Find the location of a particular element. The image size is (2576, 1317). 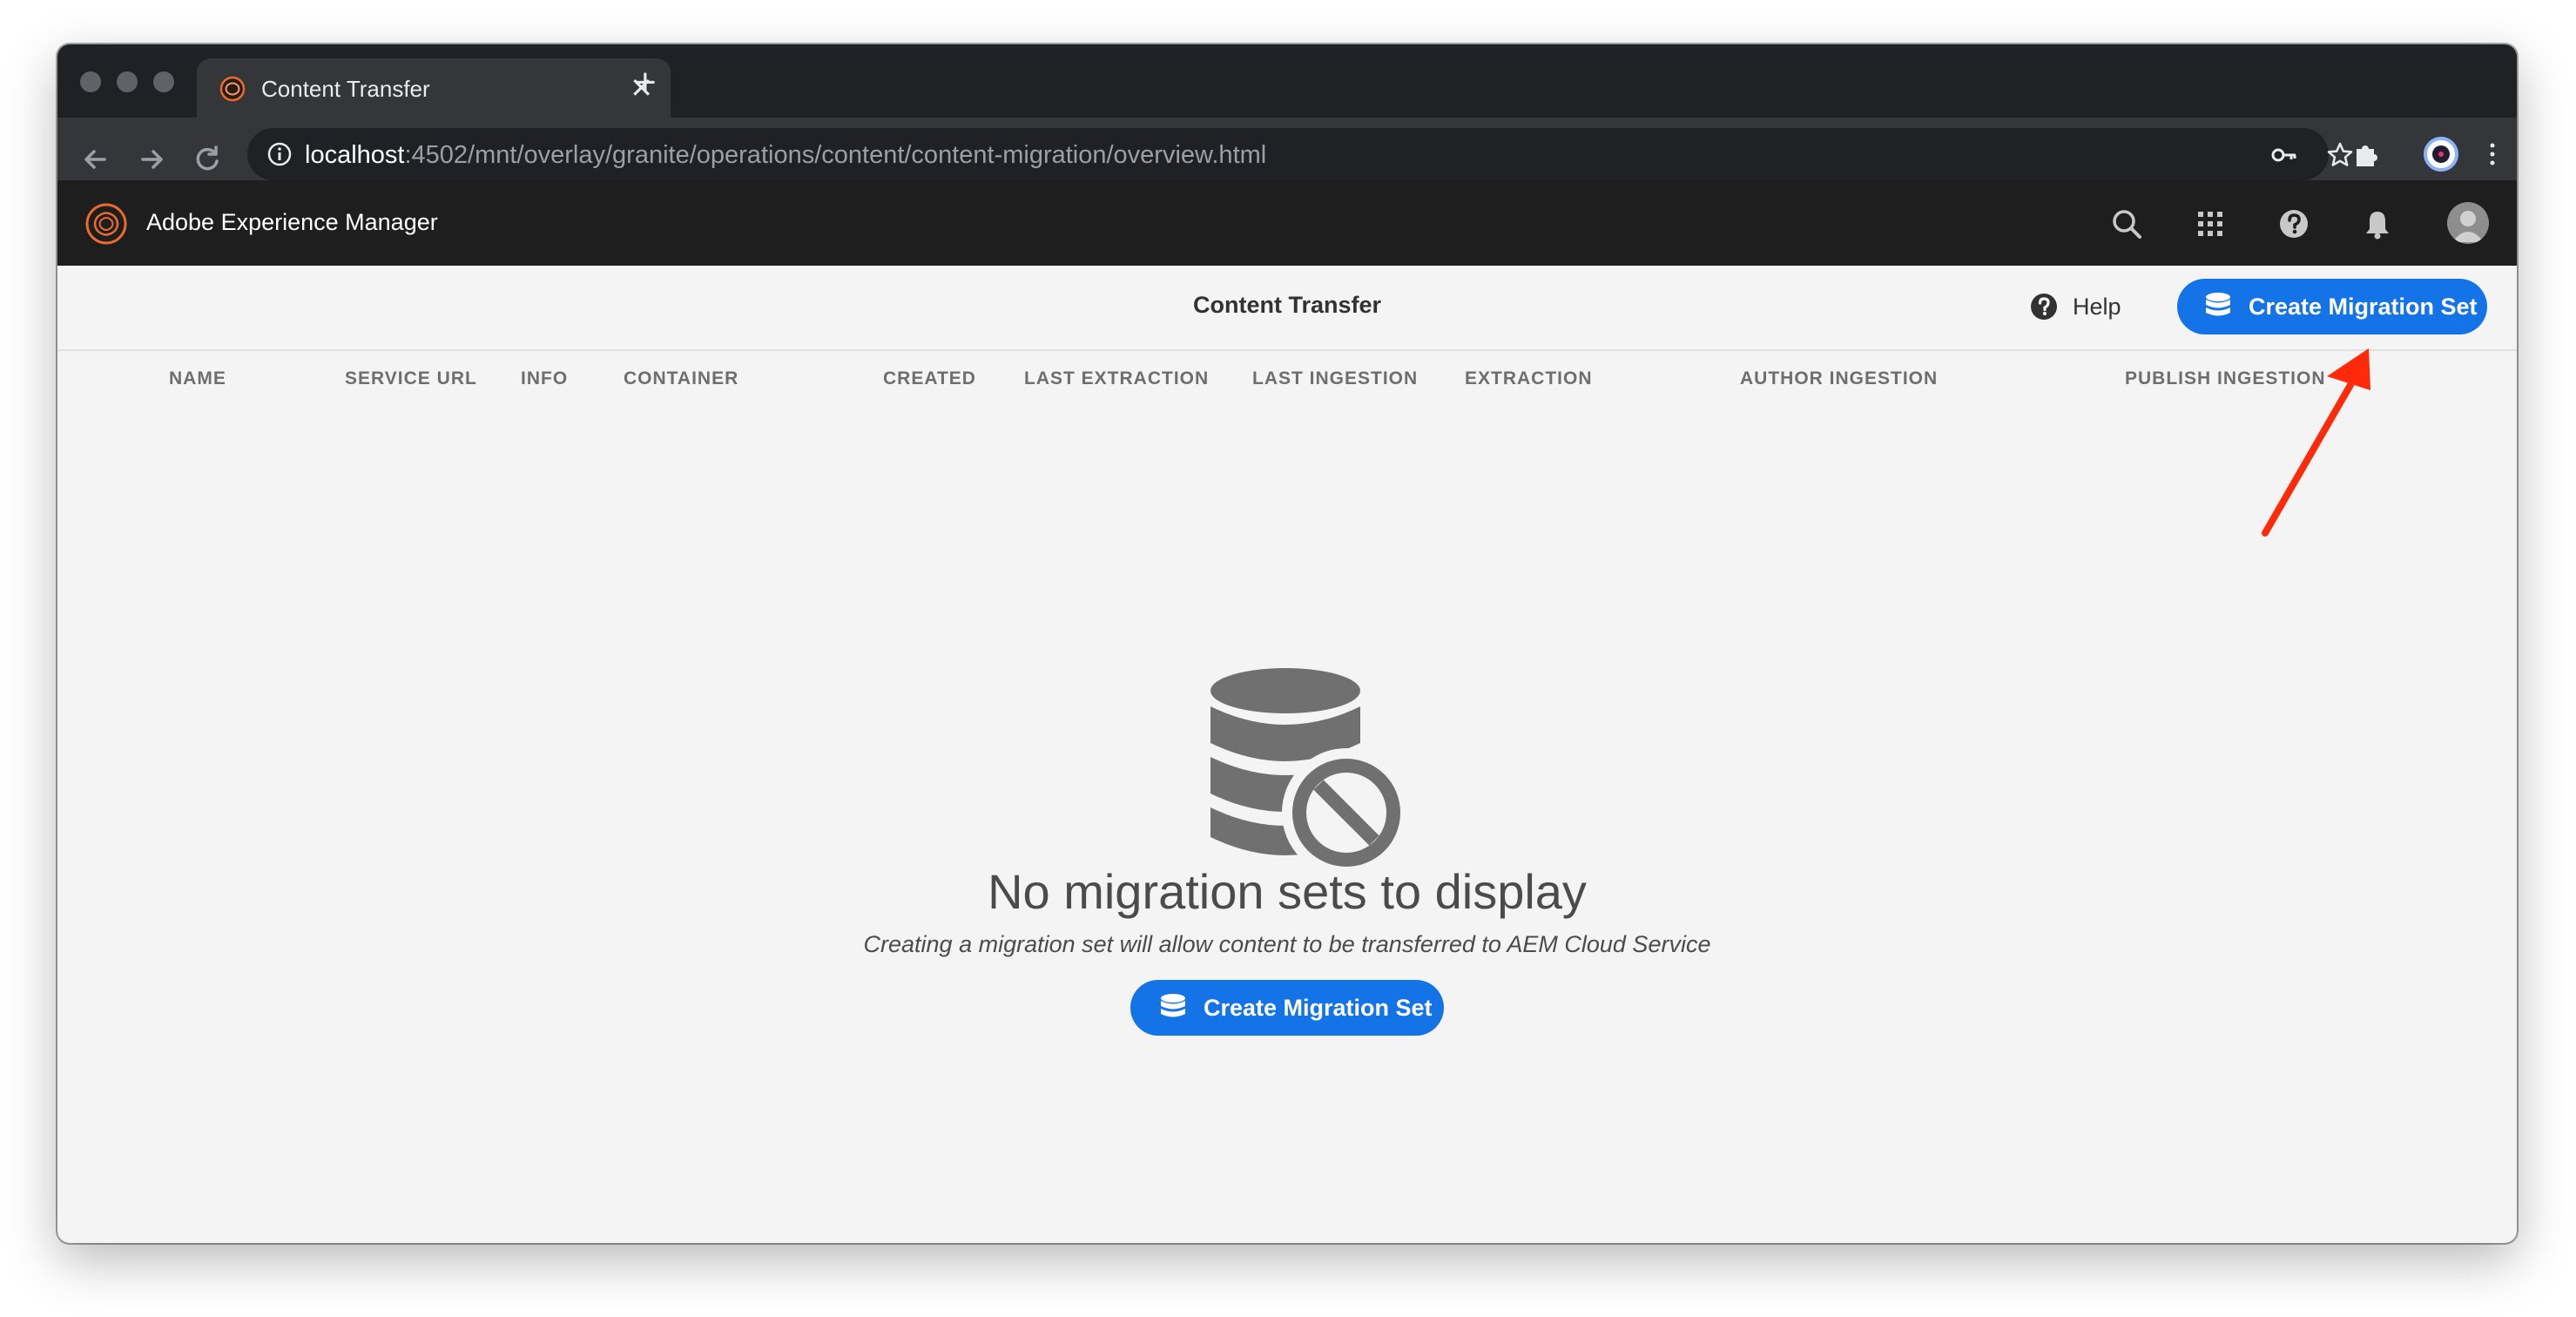

column-header-name: NAME is located at coordinates (198, 378).